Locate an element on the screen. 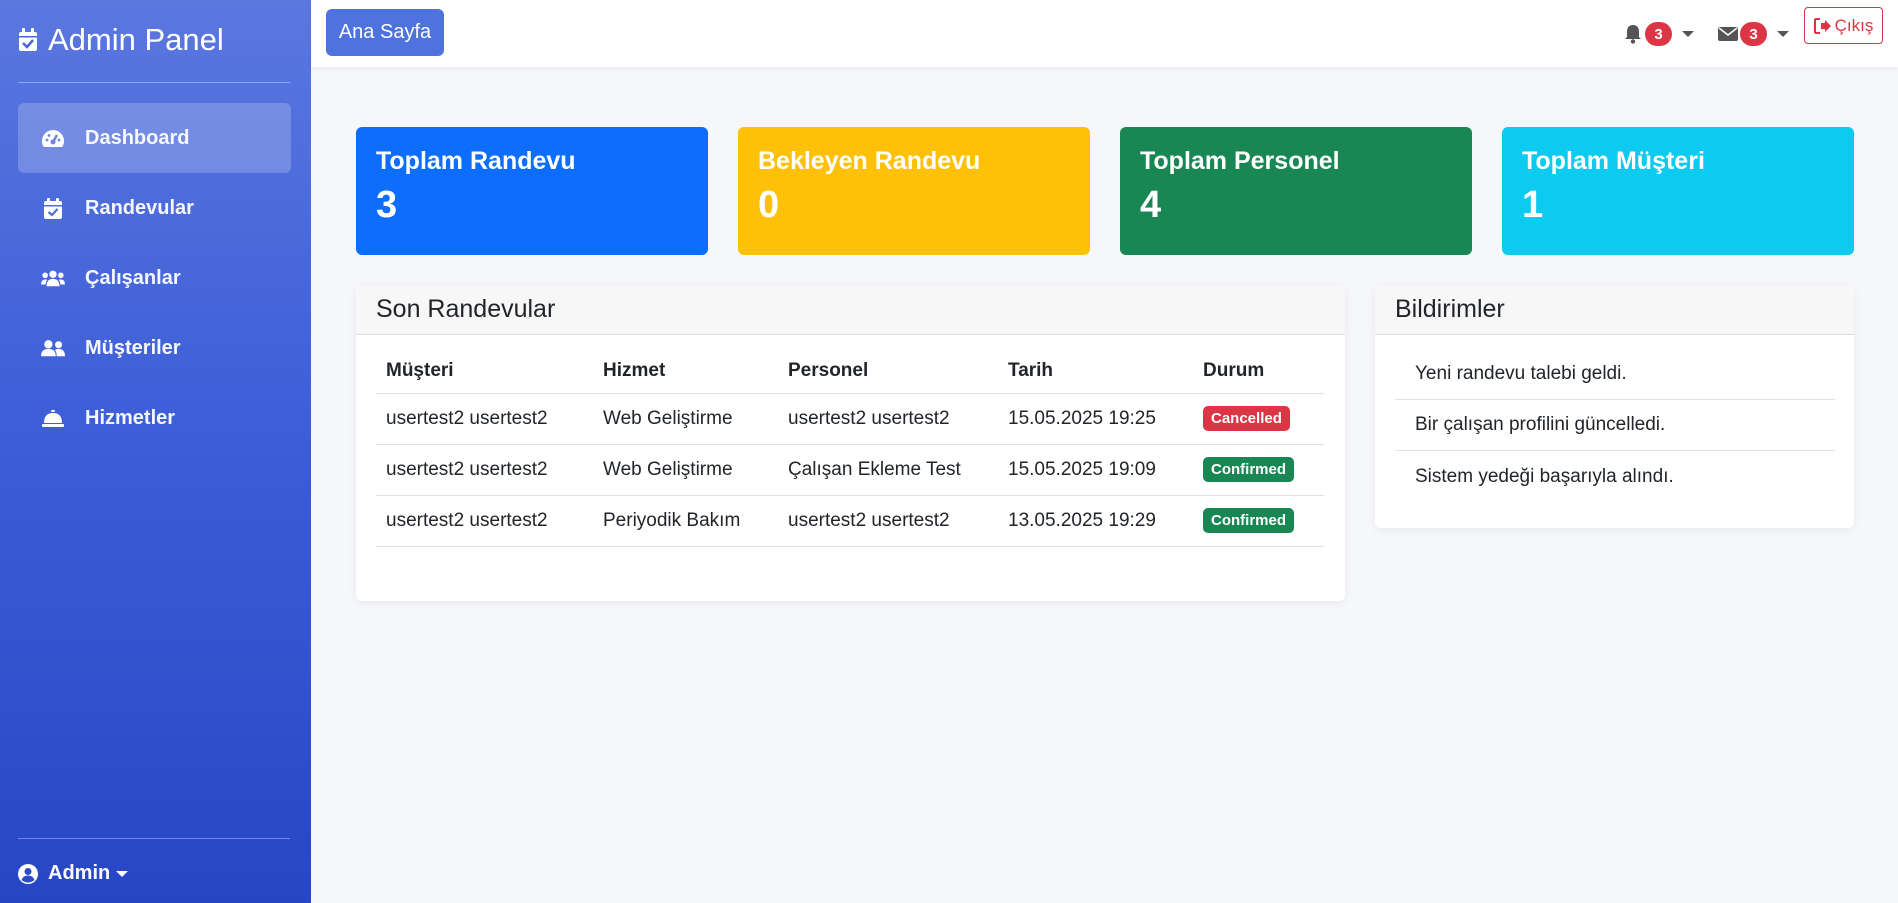 Image resolution: width=1898 pixels, height=903 pixels. logout-button: Çıkış is located at coordinates (1843, 25).